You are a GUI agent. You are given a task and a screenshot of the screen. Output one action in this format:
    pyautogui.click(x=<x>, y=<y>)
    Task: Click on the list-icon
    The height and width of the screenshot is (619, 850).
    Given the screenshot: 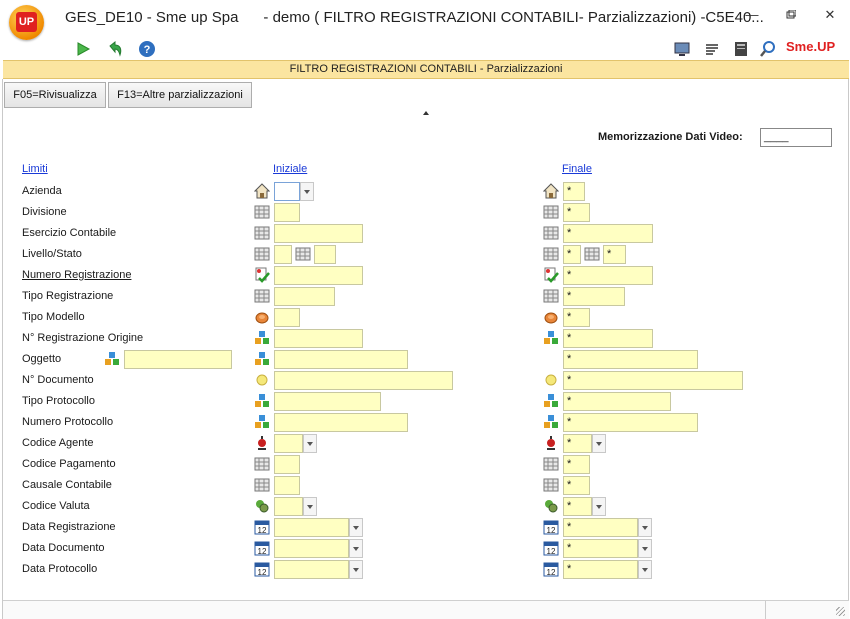 What is the action you would take?
    pyautogui.click(x=712, y=49)
    